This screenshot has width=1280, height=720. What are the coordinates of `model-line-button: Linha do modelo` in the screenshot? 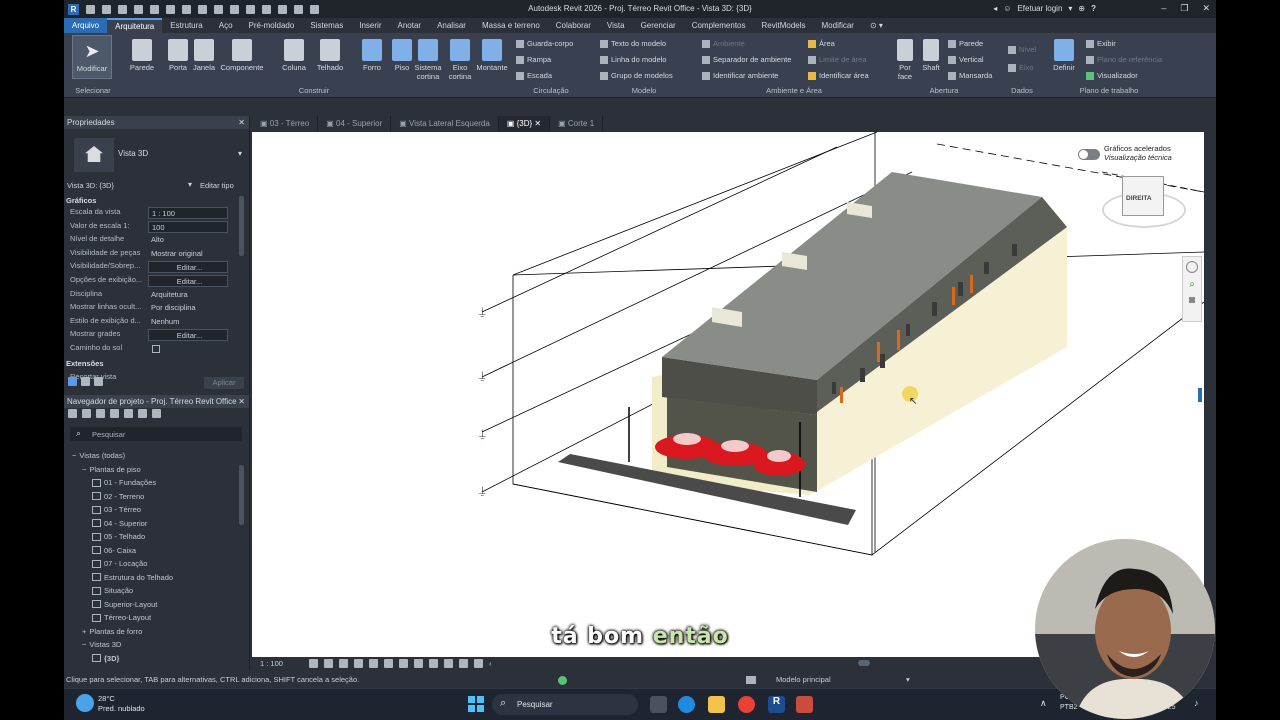 It's located at (633, 59).